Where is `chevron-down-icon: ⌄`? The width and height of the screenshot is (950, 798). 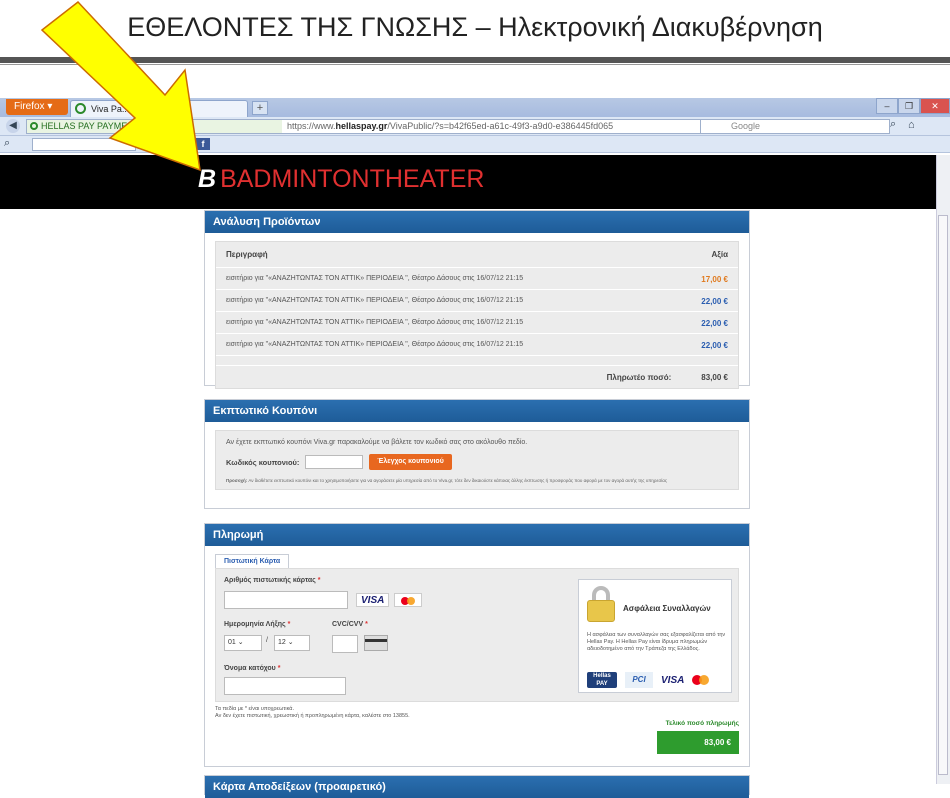
chevron-down-icon: ⌄ is located at coordinates (290, 642).